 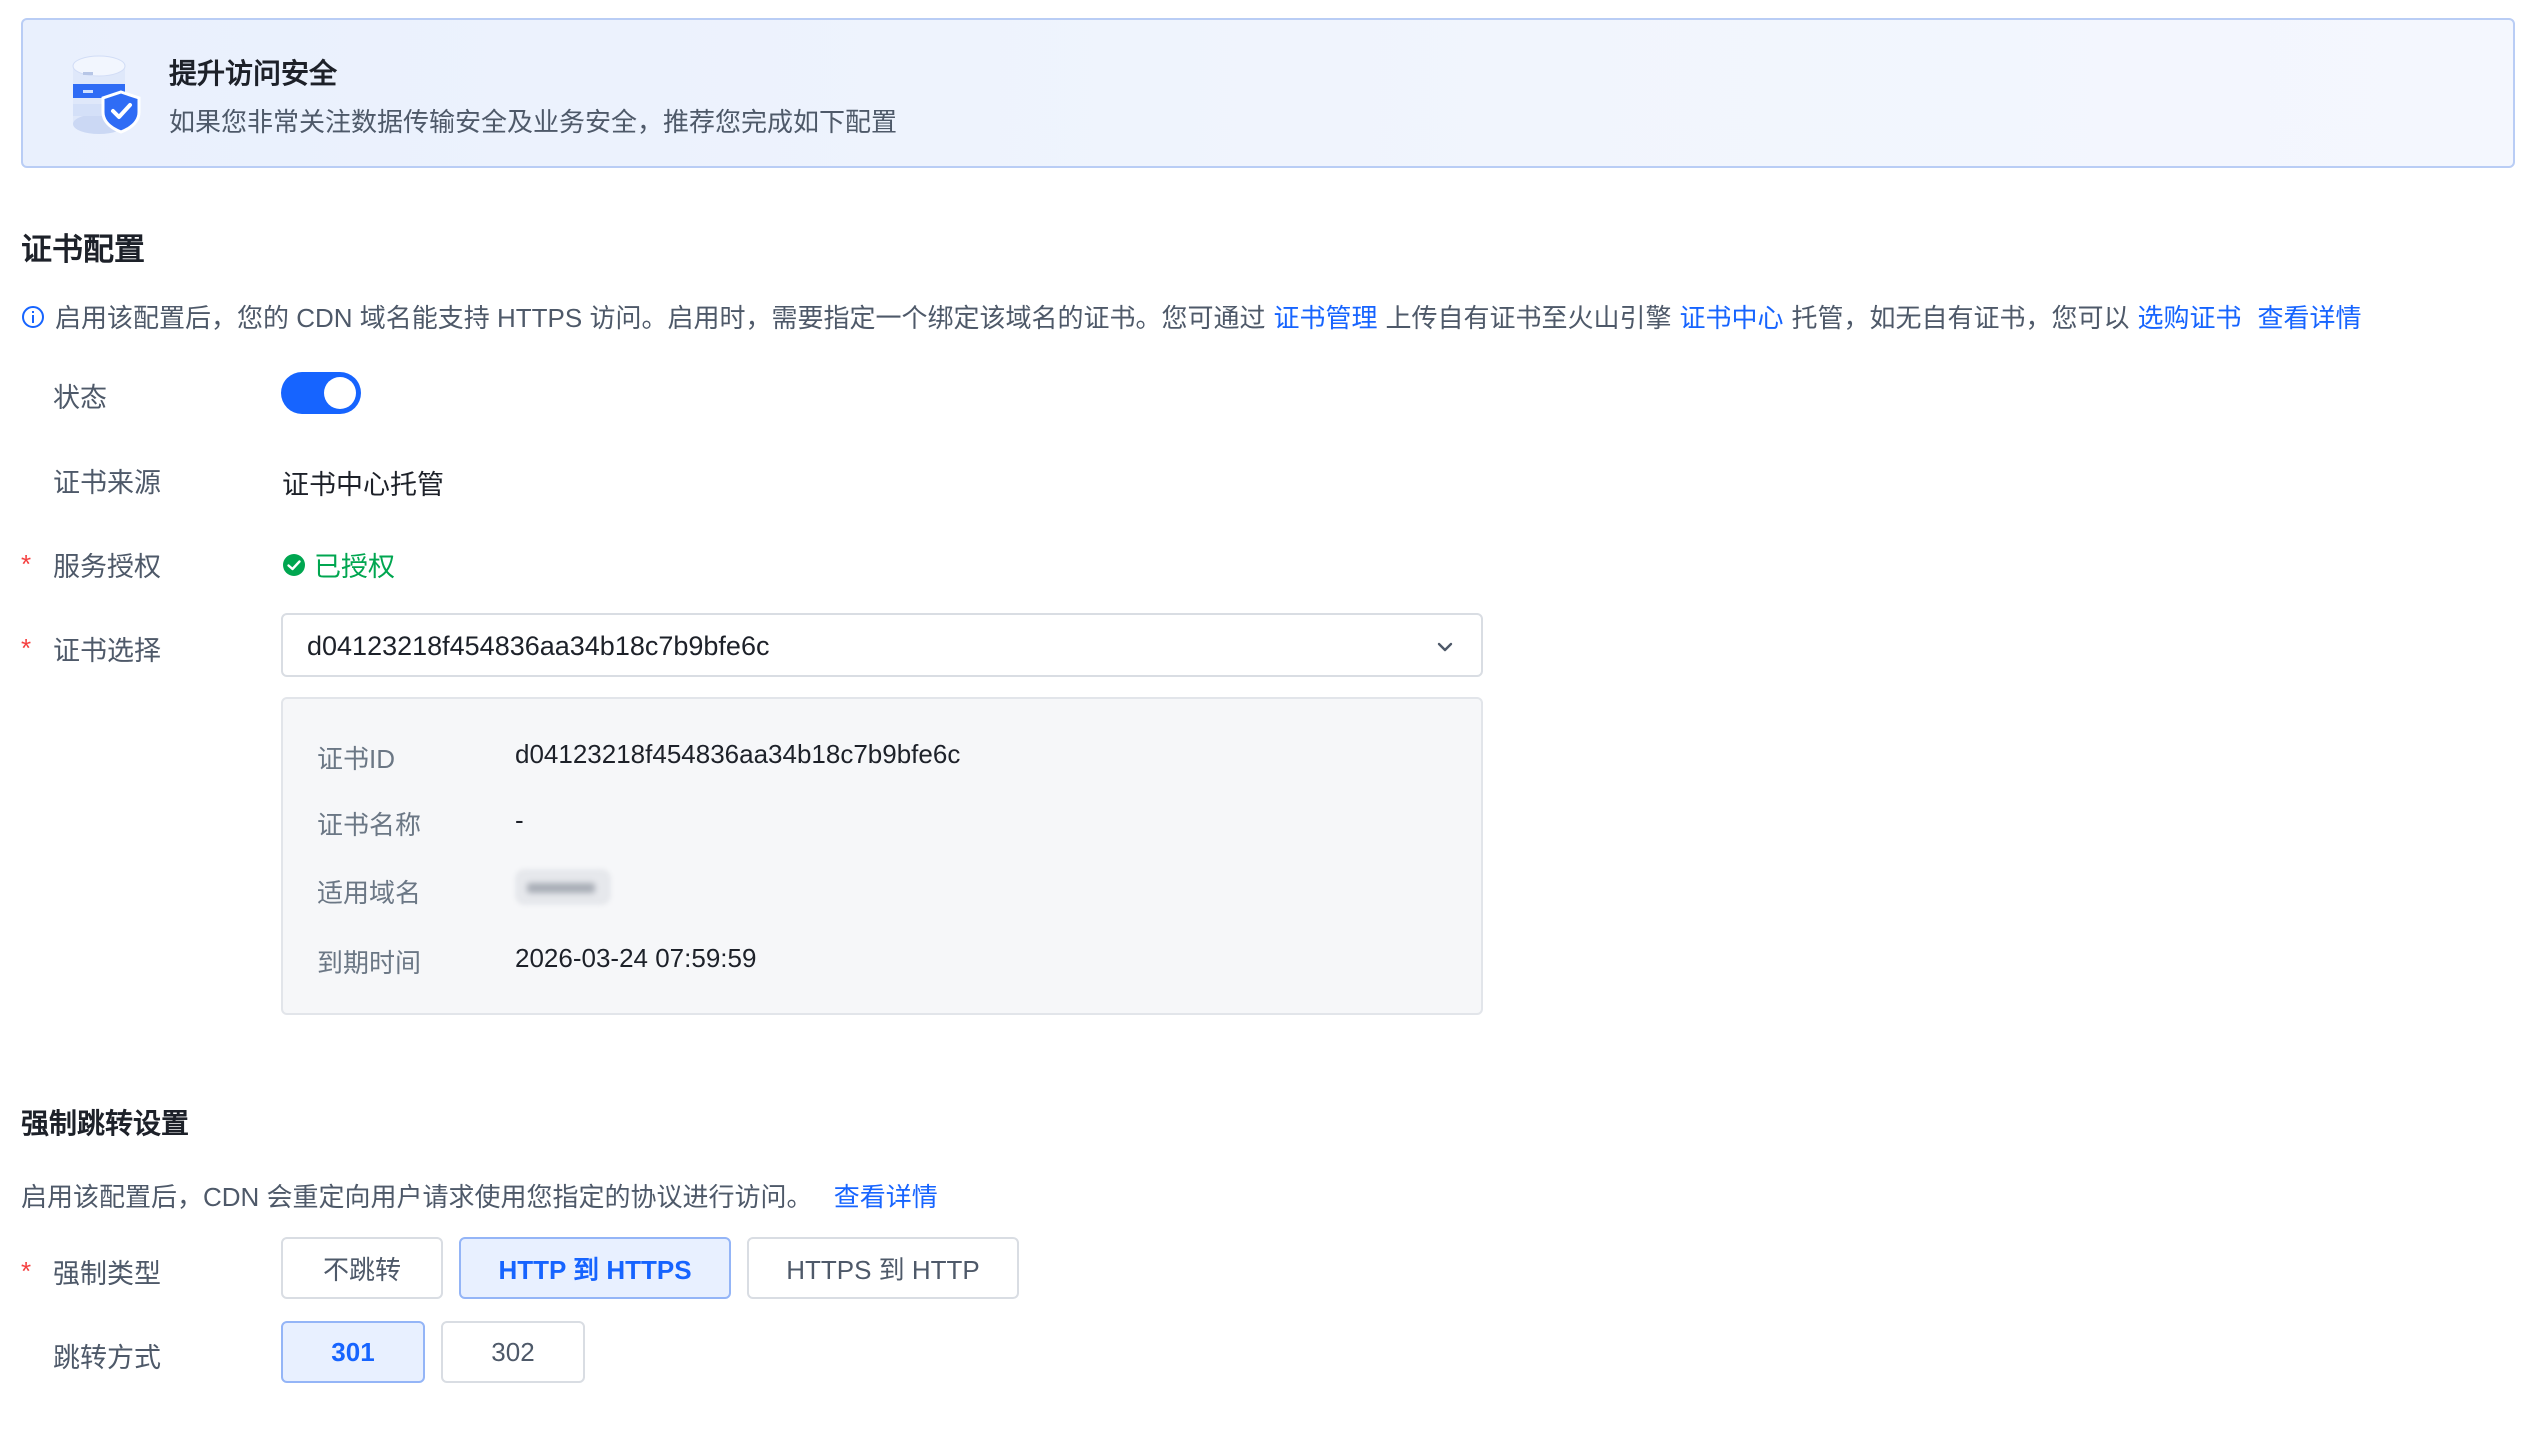 I want to click on status-label: 状态, so click(x=80, y=398).